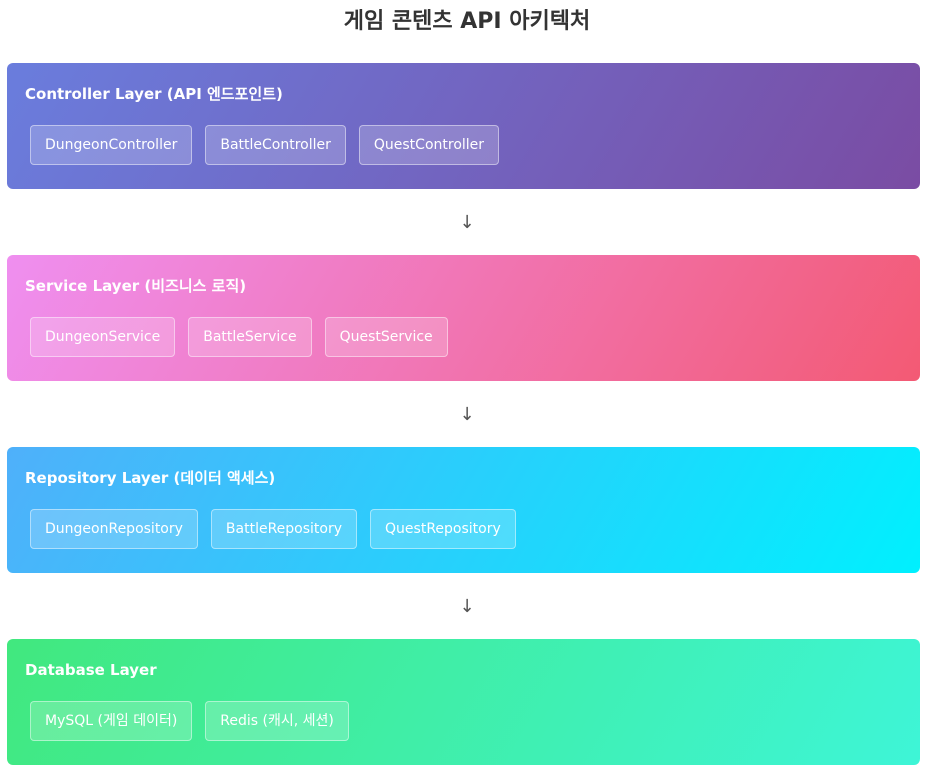 This screenshot has height=781, width=934. Describe the element at coordinates (284, 529) in the screenshot. I see `component-battle-repository: BattleRepository` at that location.